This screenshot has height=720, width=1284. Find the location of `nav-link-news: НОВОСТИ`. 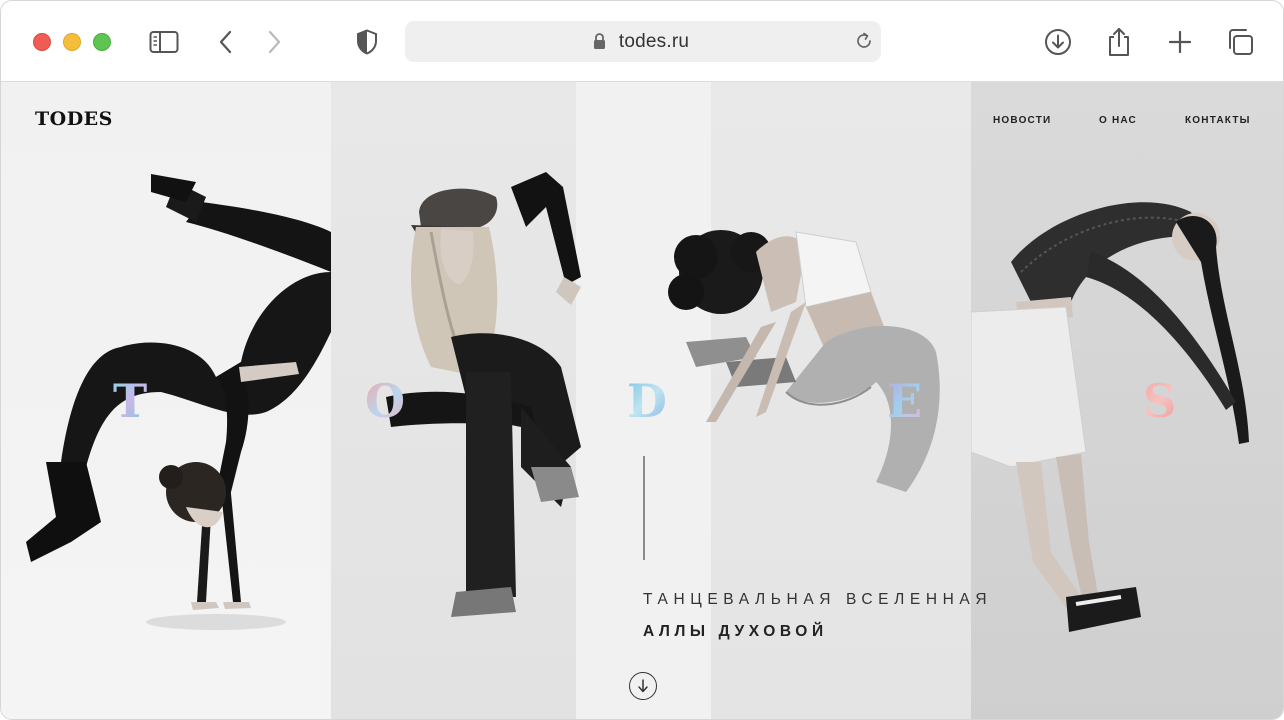

nav-link-news: НОВОСТИ is located at coordinates (1022, 120).